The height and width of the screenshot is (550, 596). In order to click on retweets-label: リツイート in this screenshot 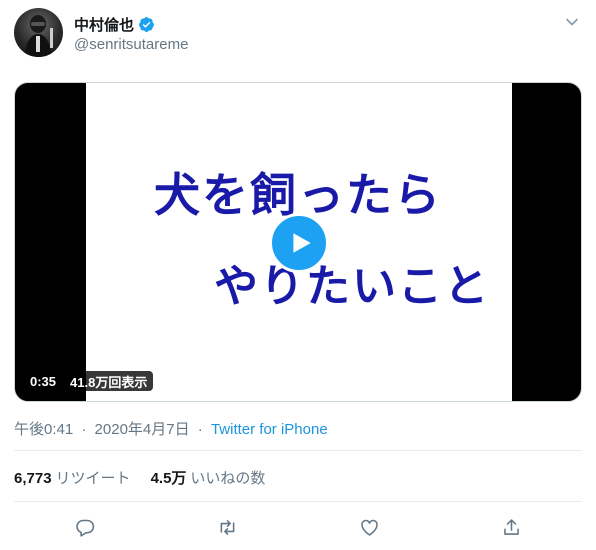, I will do `click(93, 478)`.